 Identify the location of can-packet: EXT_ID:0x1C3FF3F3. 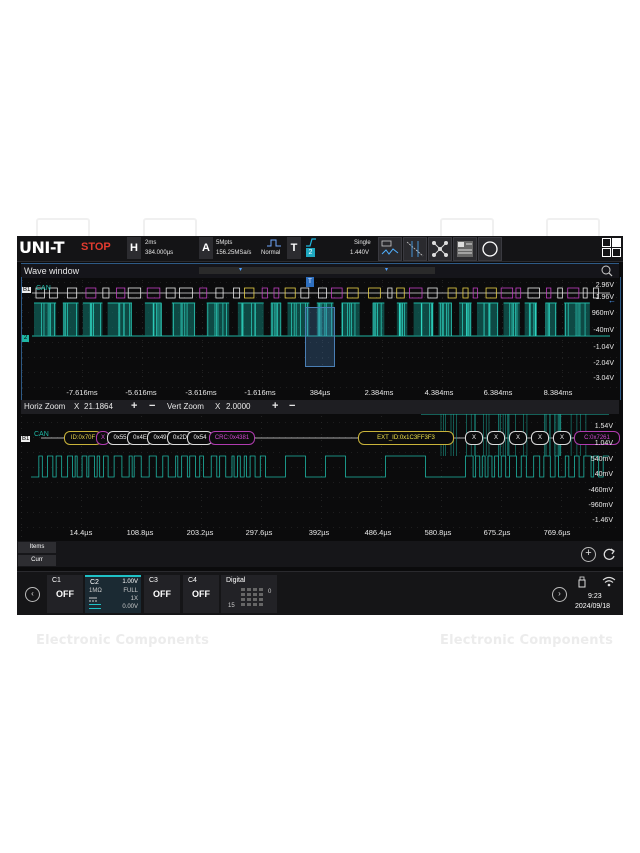
(406, 438).